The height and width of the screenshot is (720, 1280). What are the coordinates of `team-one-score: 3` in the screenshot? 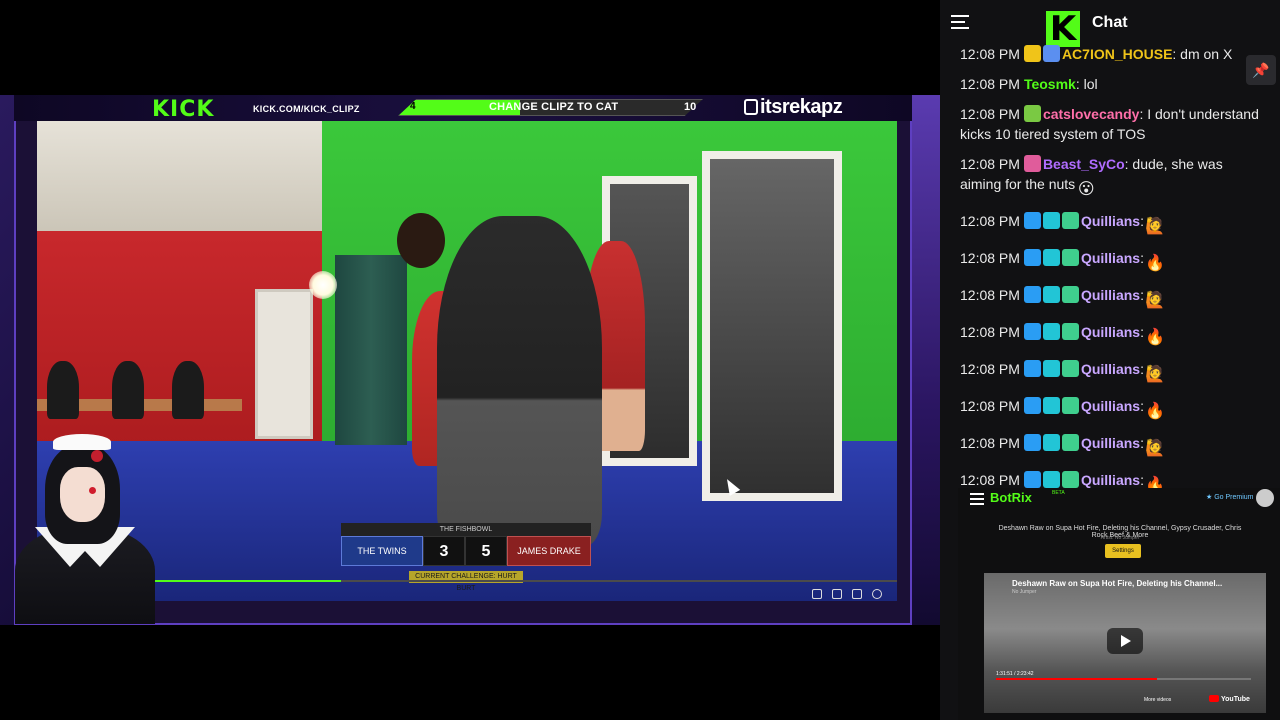 It's located at (444, 551).